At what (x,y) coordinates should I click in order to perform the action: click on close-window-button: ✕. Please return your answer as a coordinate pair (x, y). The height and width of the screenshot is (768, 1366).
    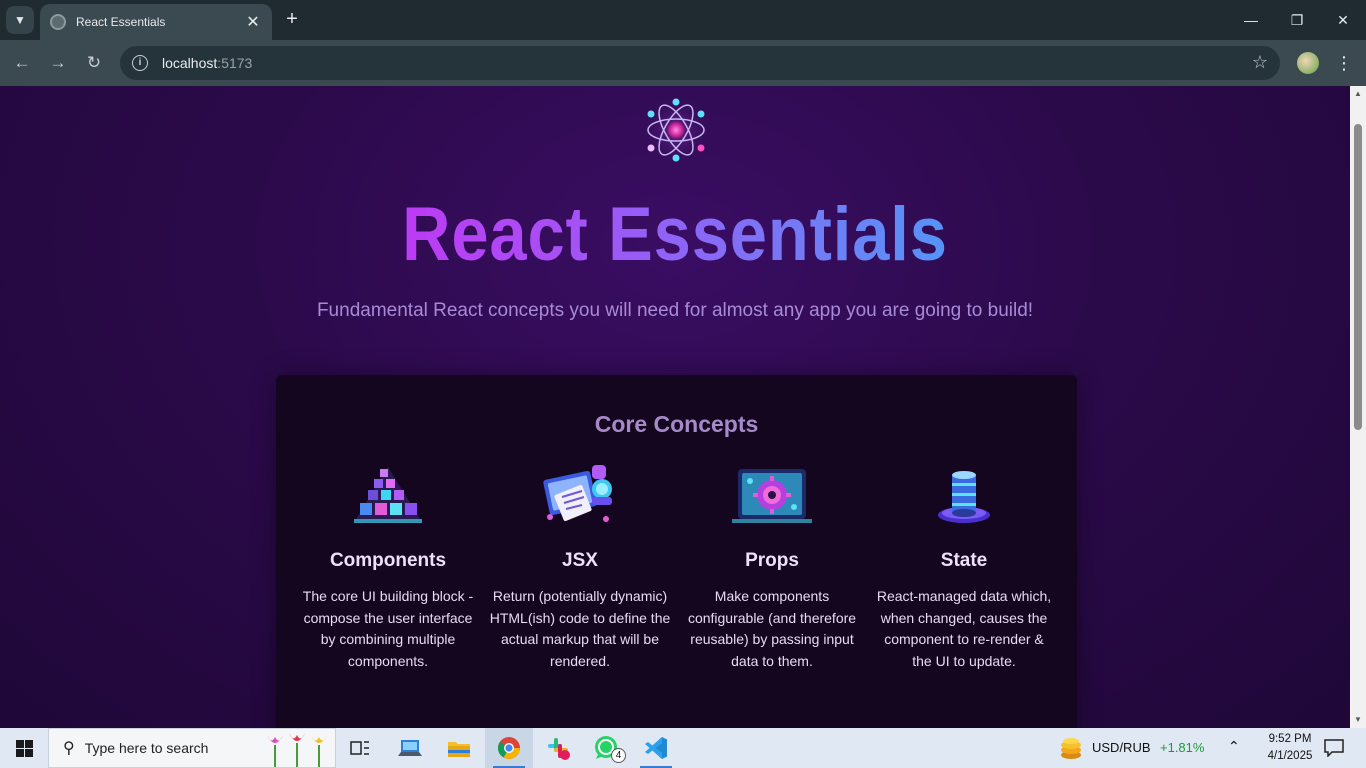
    Looking at the image, I should click on (1343, 20).